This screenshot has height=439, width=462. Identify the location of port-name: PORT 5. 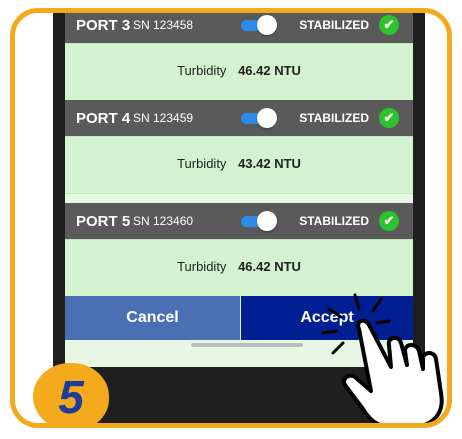
(103, 221).